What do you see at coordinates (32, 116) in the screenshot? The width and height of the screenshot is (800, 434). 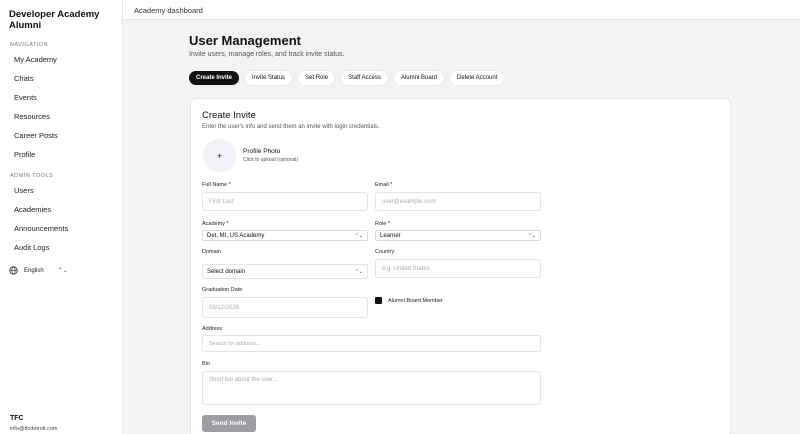 I see `sidebar-item-resources: Resources` at bounding box center [32, 116].